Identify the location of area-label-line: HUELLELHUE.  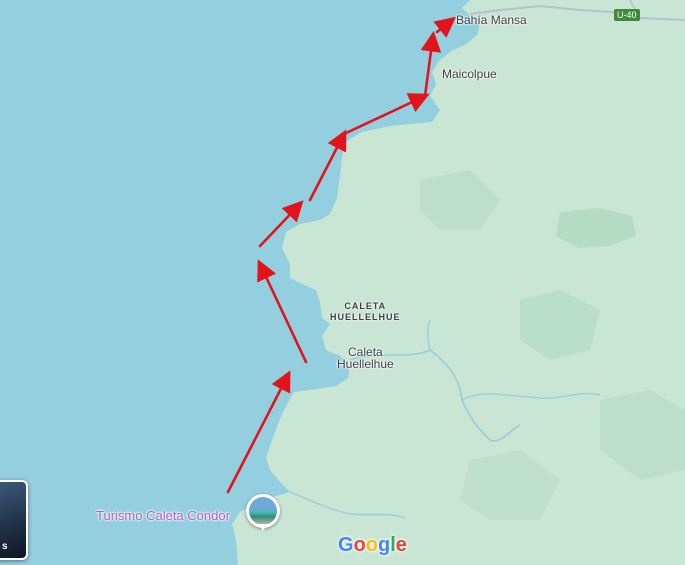
(365, 317).